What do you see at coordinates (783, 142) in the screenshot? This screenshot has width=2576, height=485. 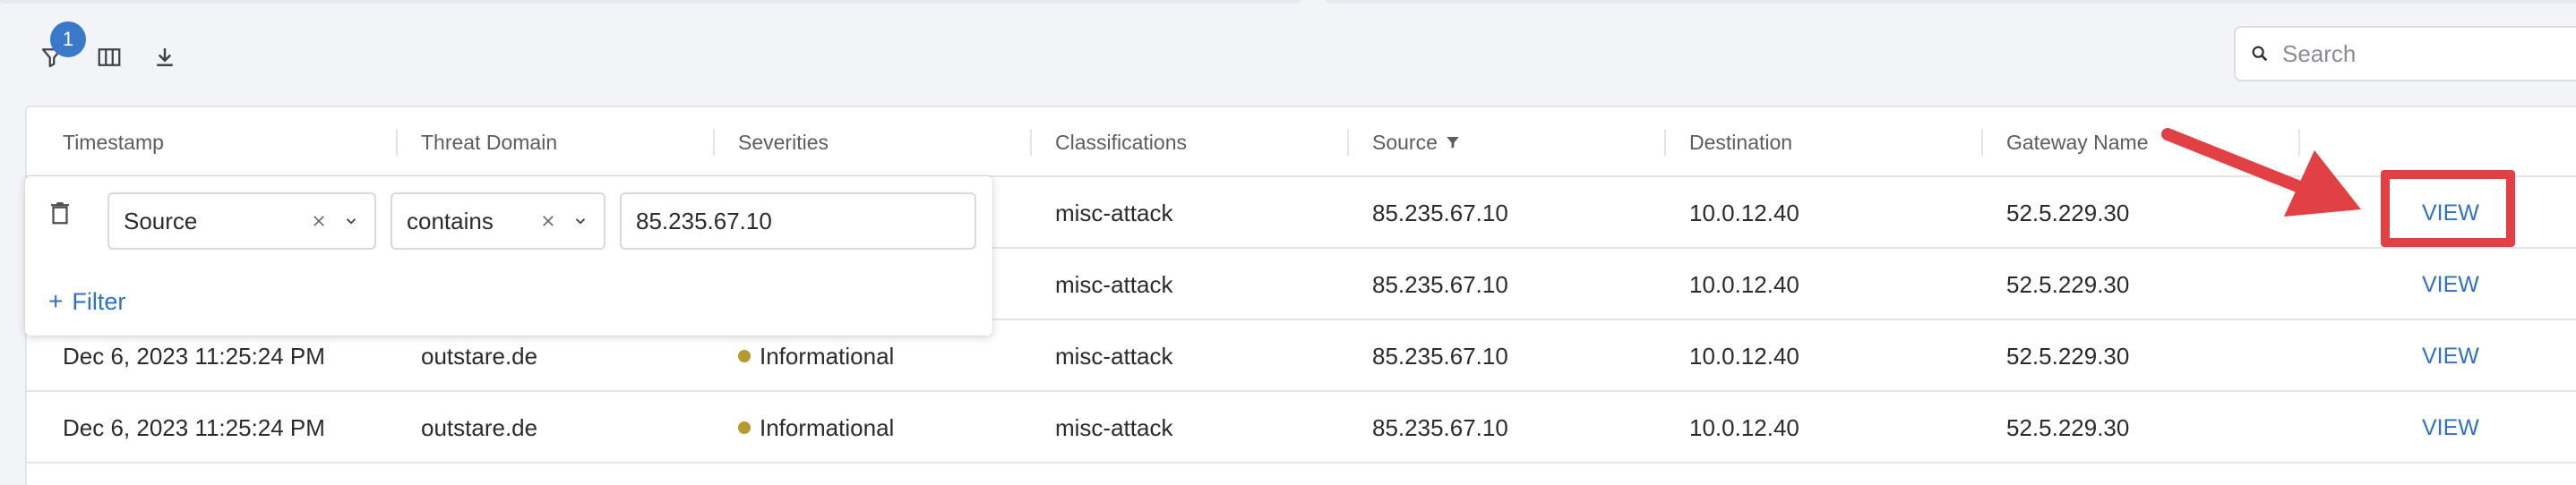 I see `column-header-severities: Severities` at bounding box center [783, 142].